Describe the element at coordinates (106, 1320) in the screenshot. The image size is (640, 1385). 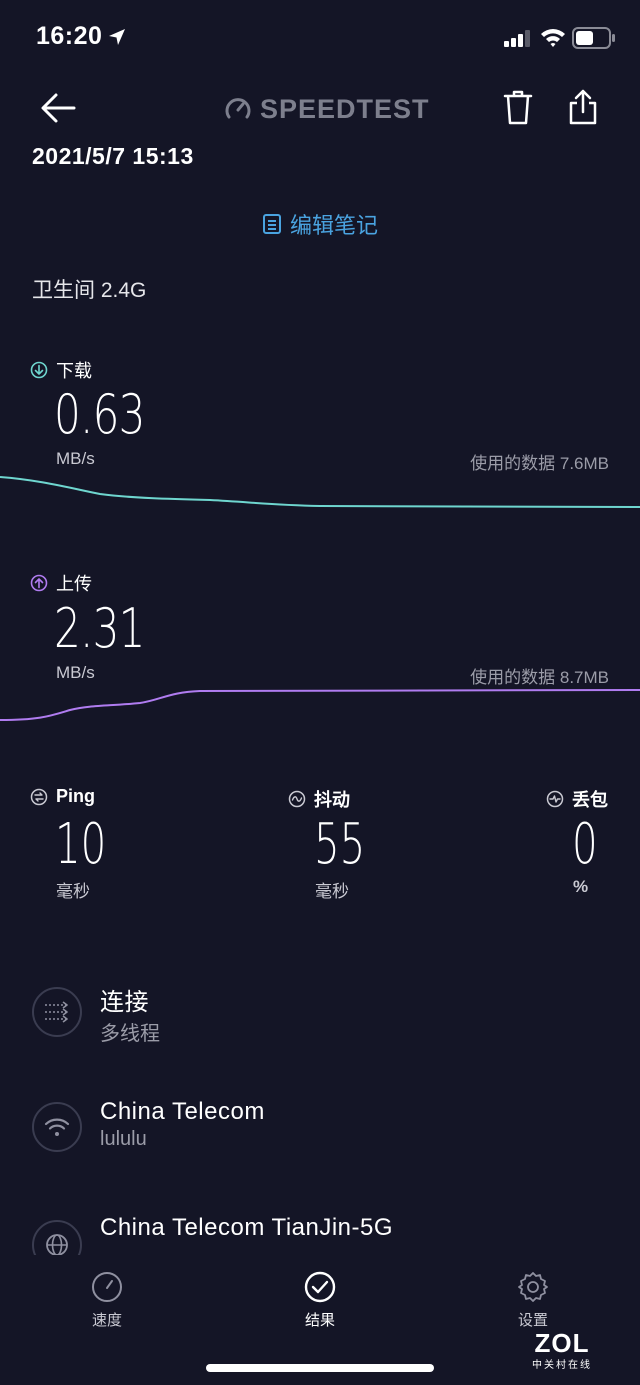
I see `tab-speed-label: 速度` at that location.